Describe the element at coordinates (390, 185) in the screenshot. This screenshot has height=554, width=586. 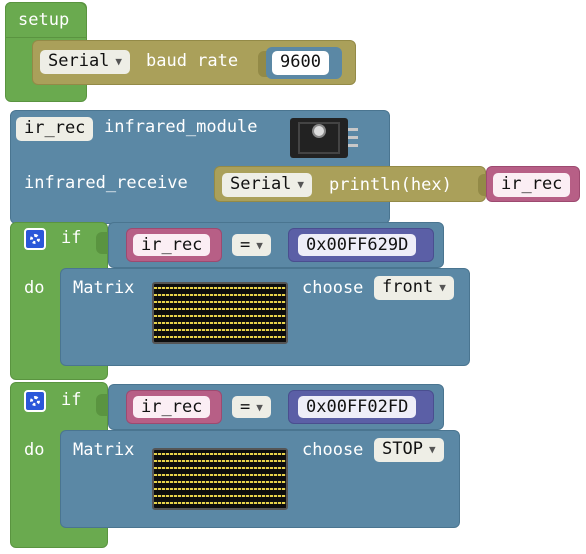
I see `println-hex-label: println(hex)` at that location.